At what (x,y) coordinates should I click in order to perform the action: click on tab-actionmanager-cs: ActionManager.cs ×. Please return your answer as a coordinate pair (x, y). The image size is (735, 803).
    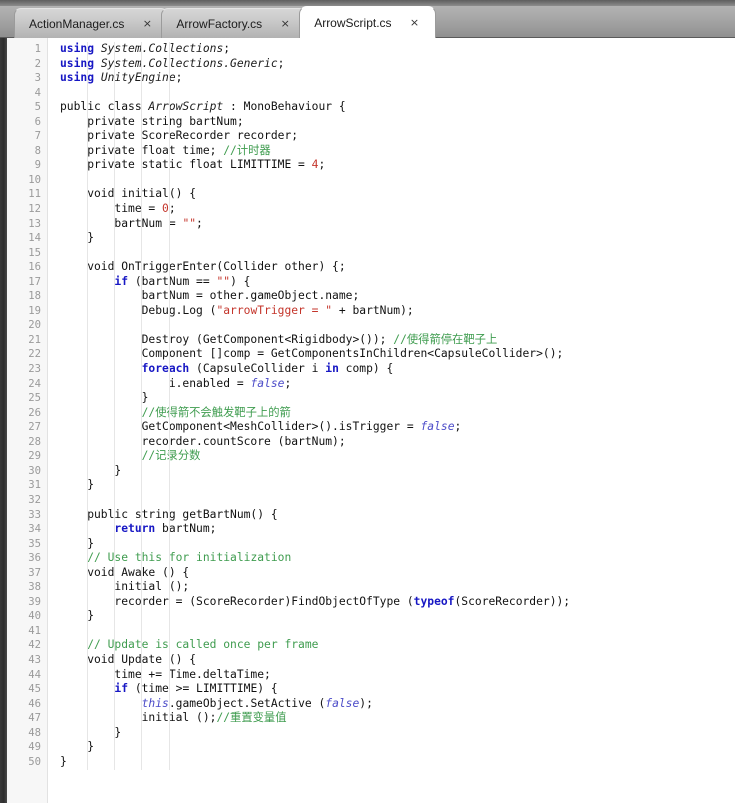
    Looking at the image, I should click on (91, 23).